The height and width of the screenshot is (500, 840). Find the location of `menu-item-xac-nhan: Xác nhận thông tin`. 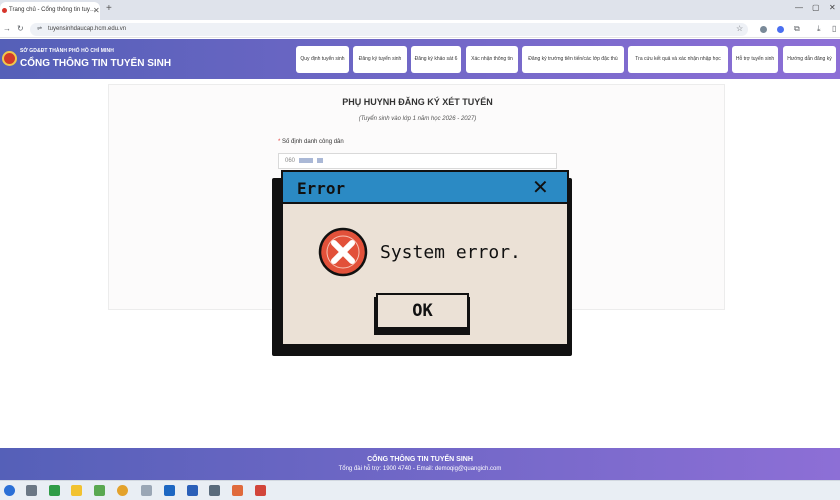

menu-item-xac-nhan: Xác nhận thông tin is located at coordinates (492, 59).